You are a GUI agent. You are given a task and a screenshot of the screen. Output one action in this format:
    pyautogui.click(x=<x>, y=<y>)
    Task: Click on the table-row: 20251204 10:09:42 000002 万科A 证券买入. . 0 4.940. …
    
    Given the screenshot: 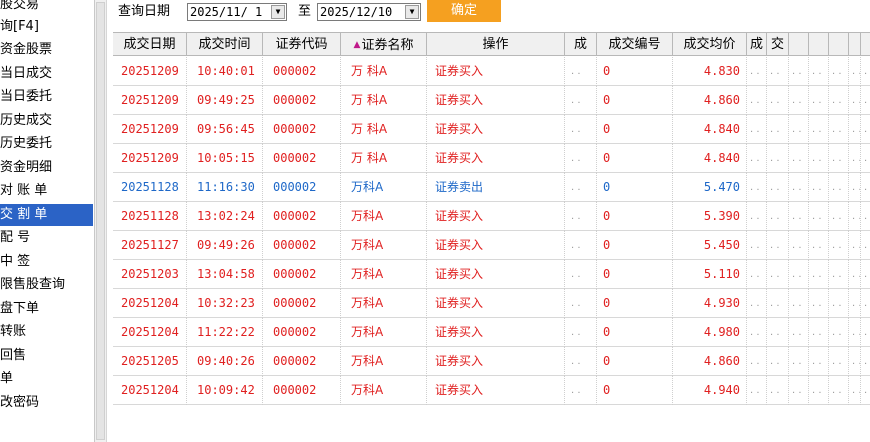 What is the action you would take?
    pyautogui.click(x=491, y=390)
    